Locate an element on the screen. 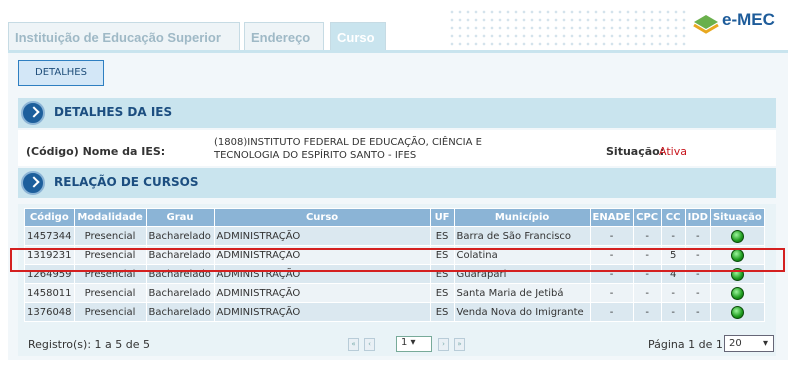 The width and height of the screenshot is (794, 370). per-page-value: 20 is located at coordinates (735, 343).